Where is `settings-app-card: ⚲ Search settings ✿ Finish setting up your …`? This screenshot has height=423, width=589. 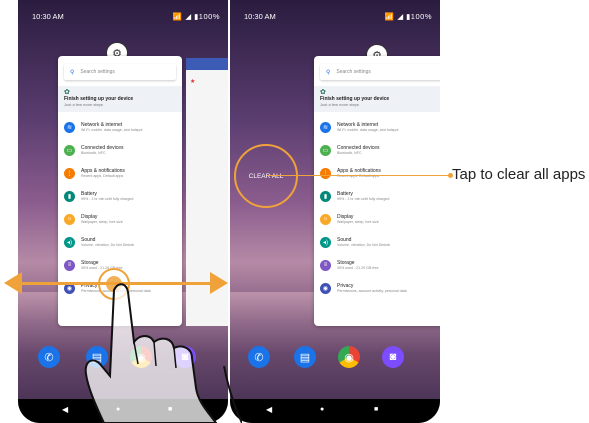
settings-app-card: ⚲ Search settings ✿ Finish setting up your … is located at coordinates (377, 191).